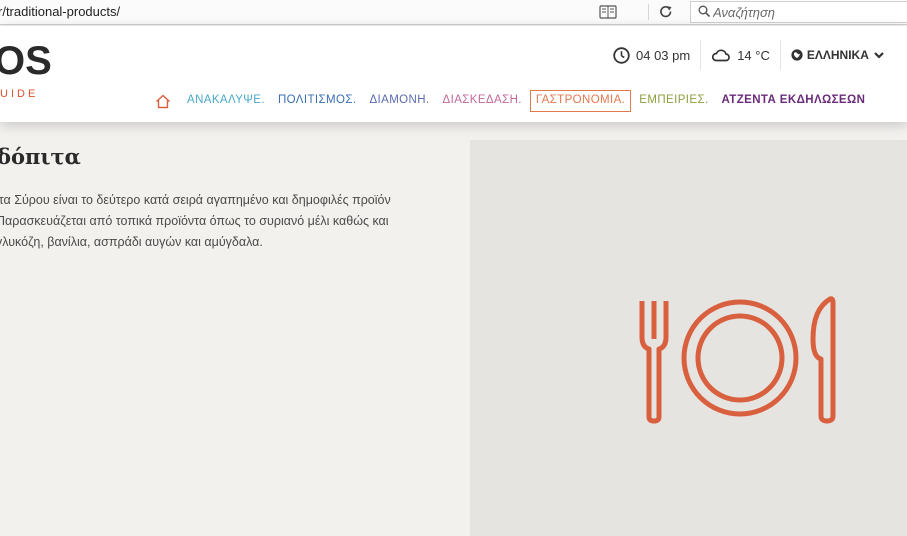  I want to click on cloud-icon, so click(721, 55).